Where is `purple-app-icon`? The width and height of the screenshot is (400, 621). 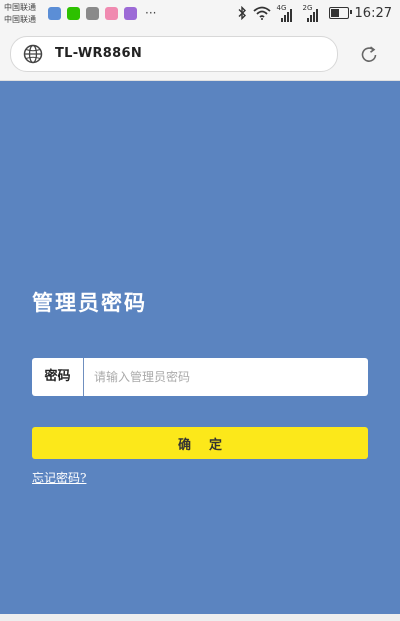
purple-app-icon is located at coordinates (130, 13).